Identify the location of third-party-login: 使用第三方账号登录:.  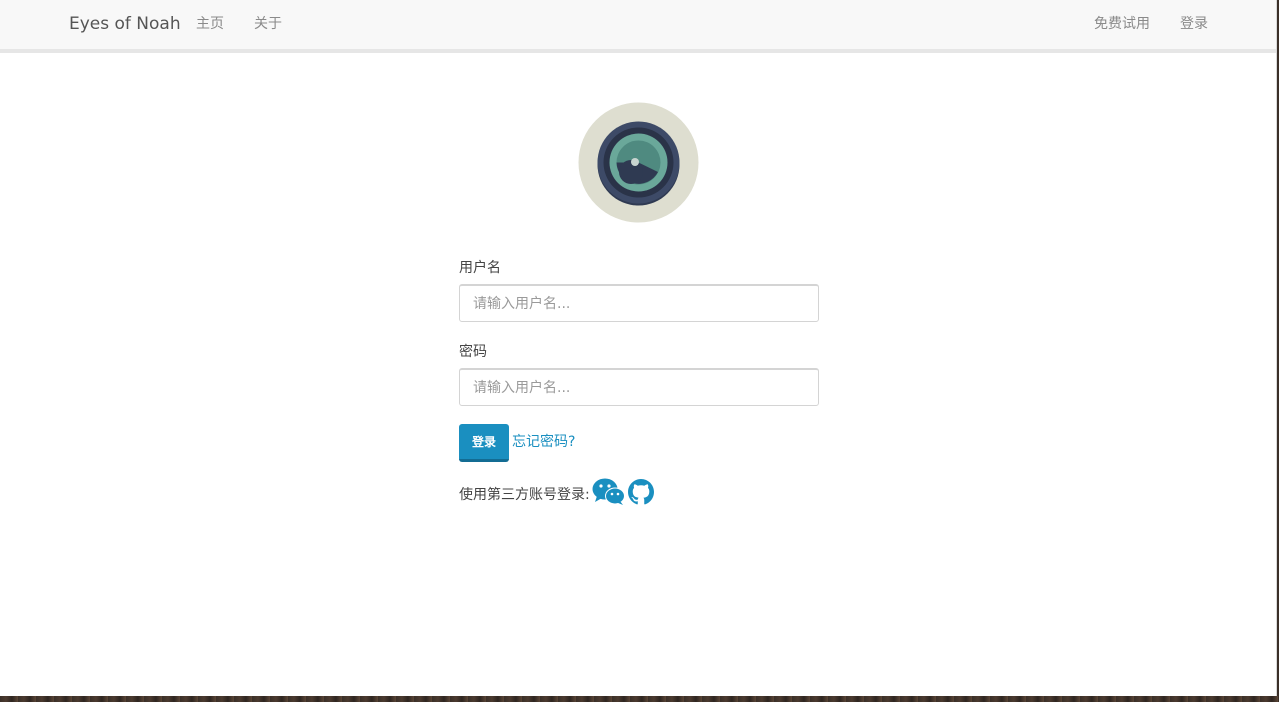
(639, 492).